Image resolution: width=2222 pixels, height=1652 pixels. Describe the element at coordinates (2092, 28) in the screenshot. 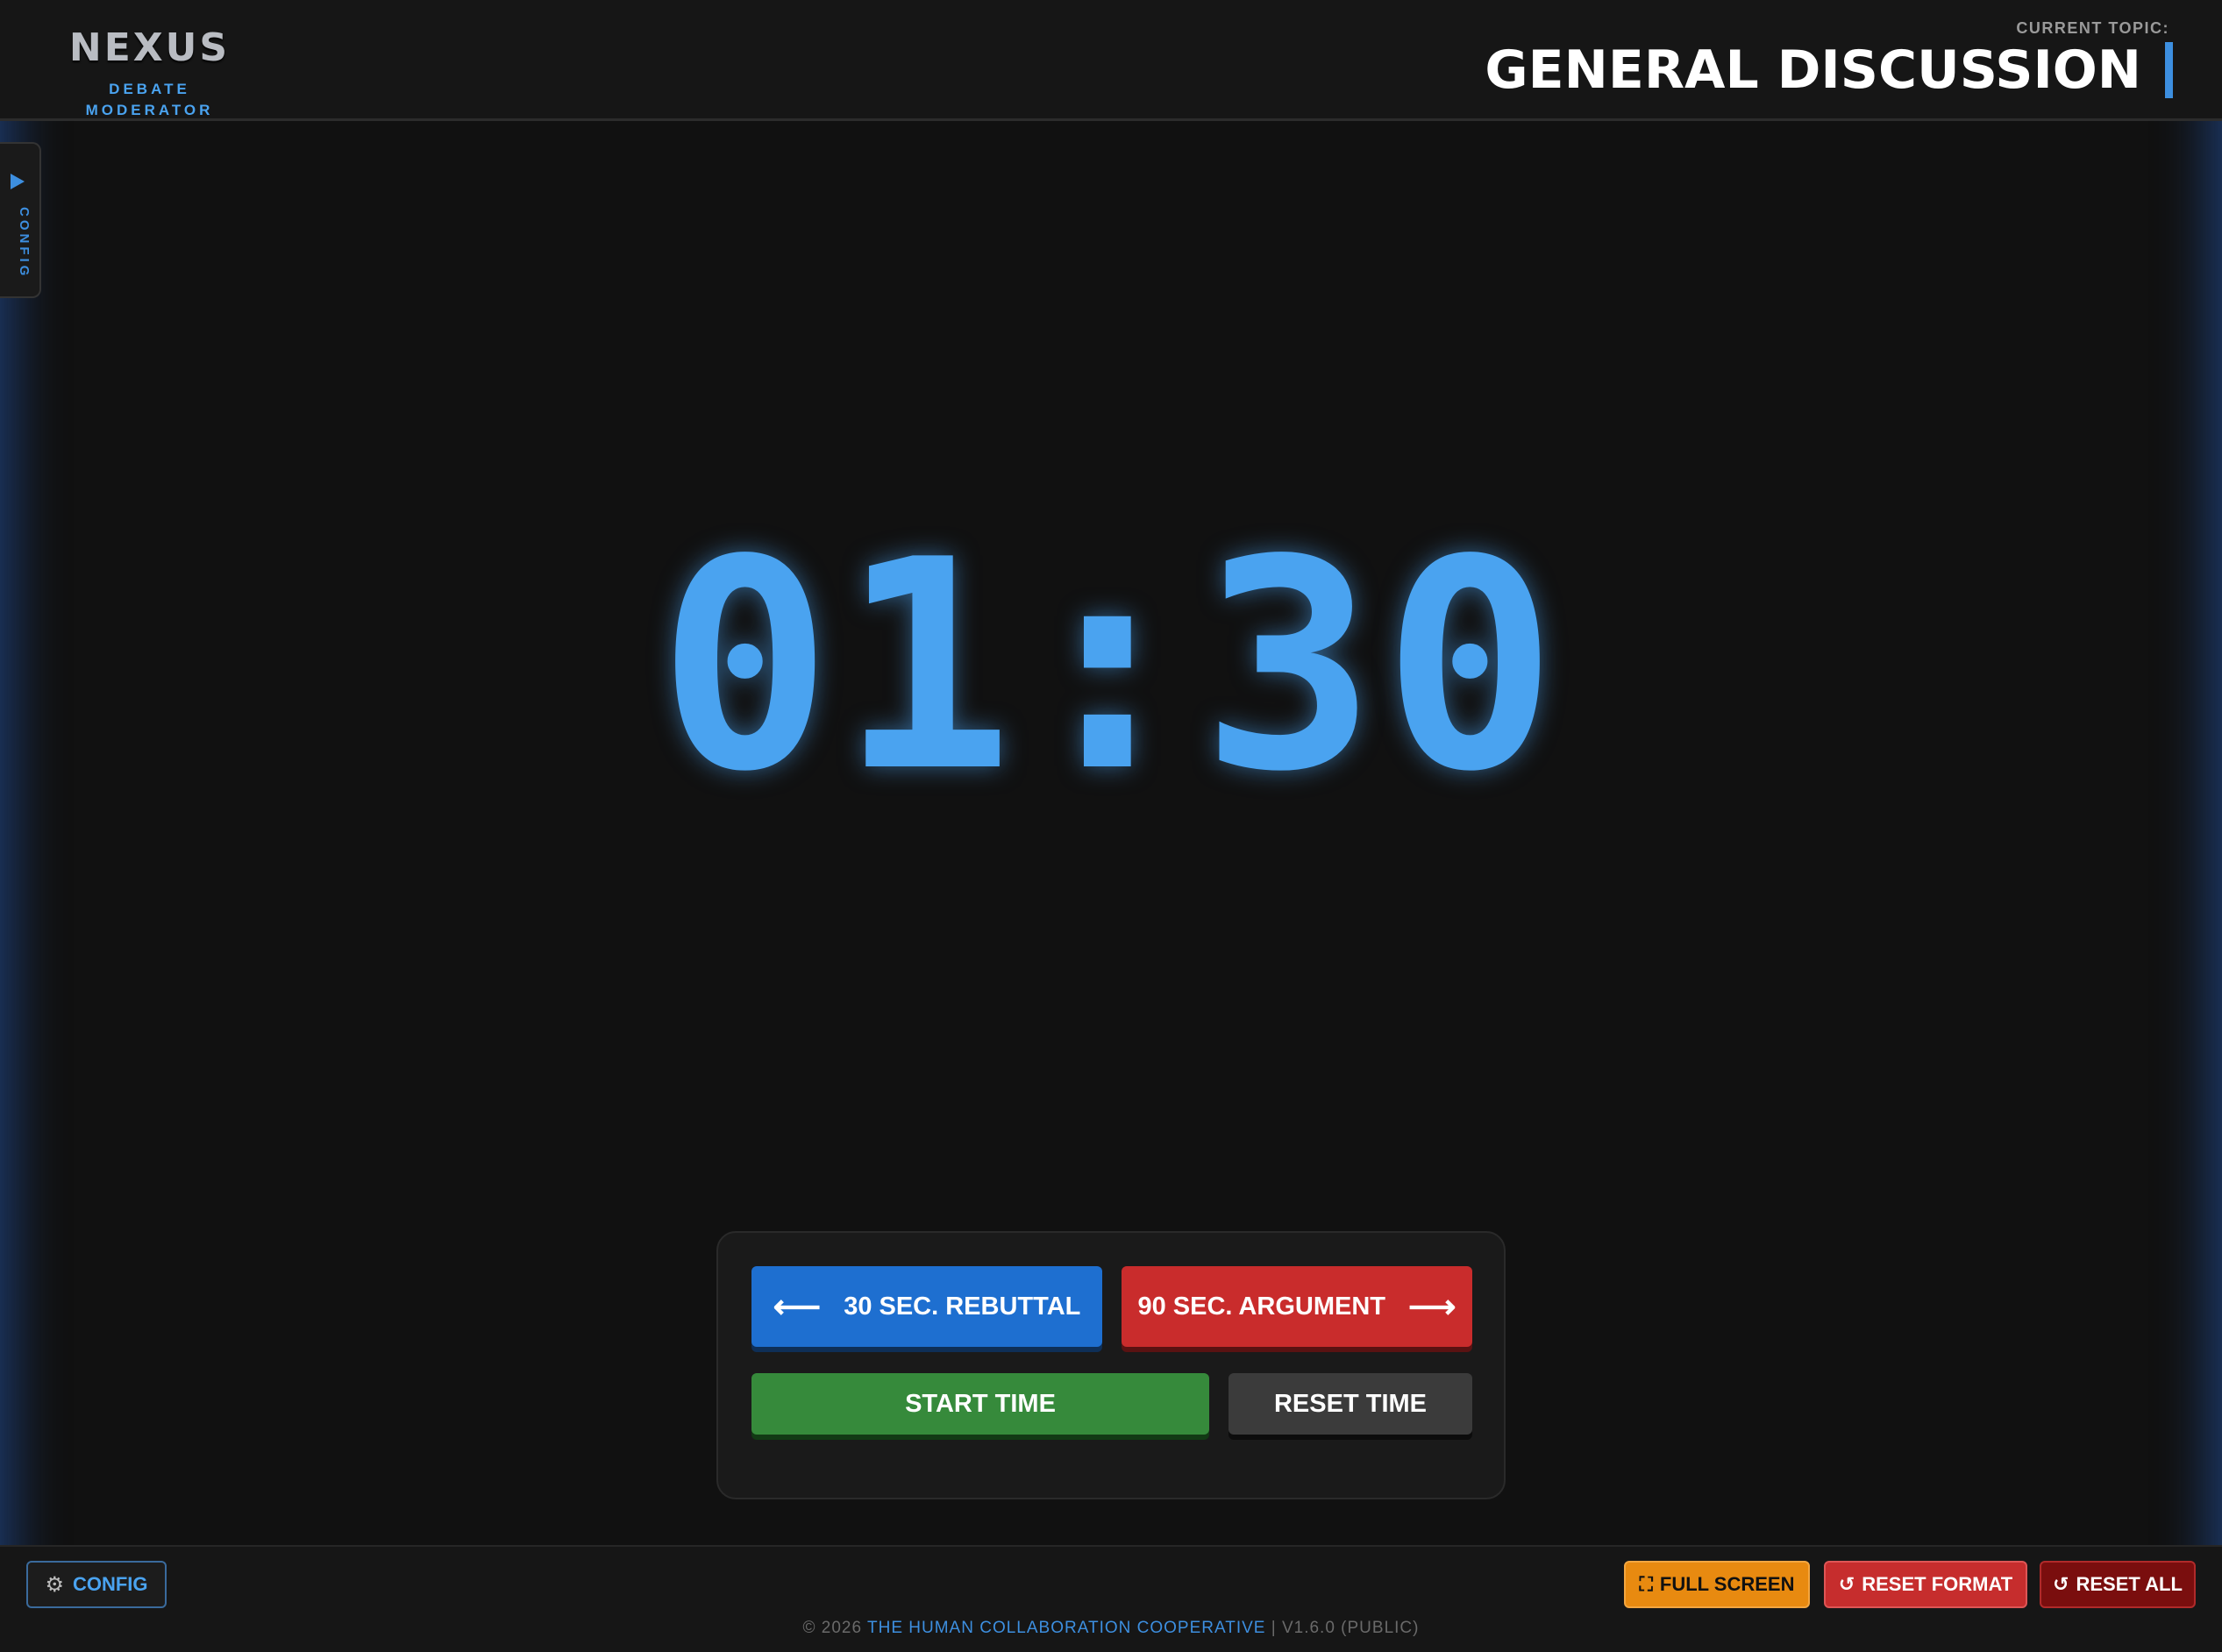

I see `current-topic-label: CURRENT TOPIC:` at that location.